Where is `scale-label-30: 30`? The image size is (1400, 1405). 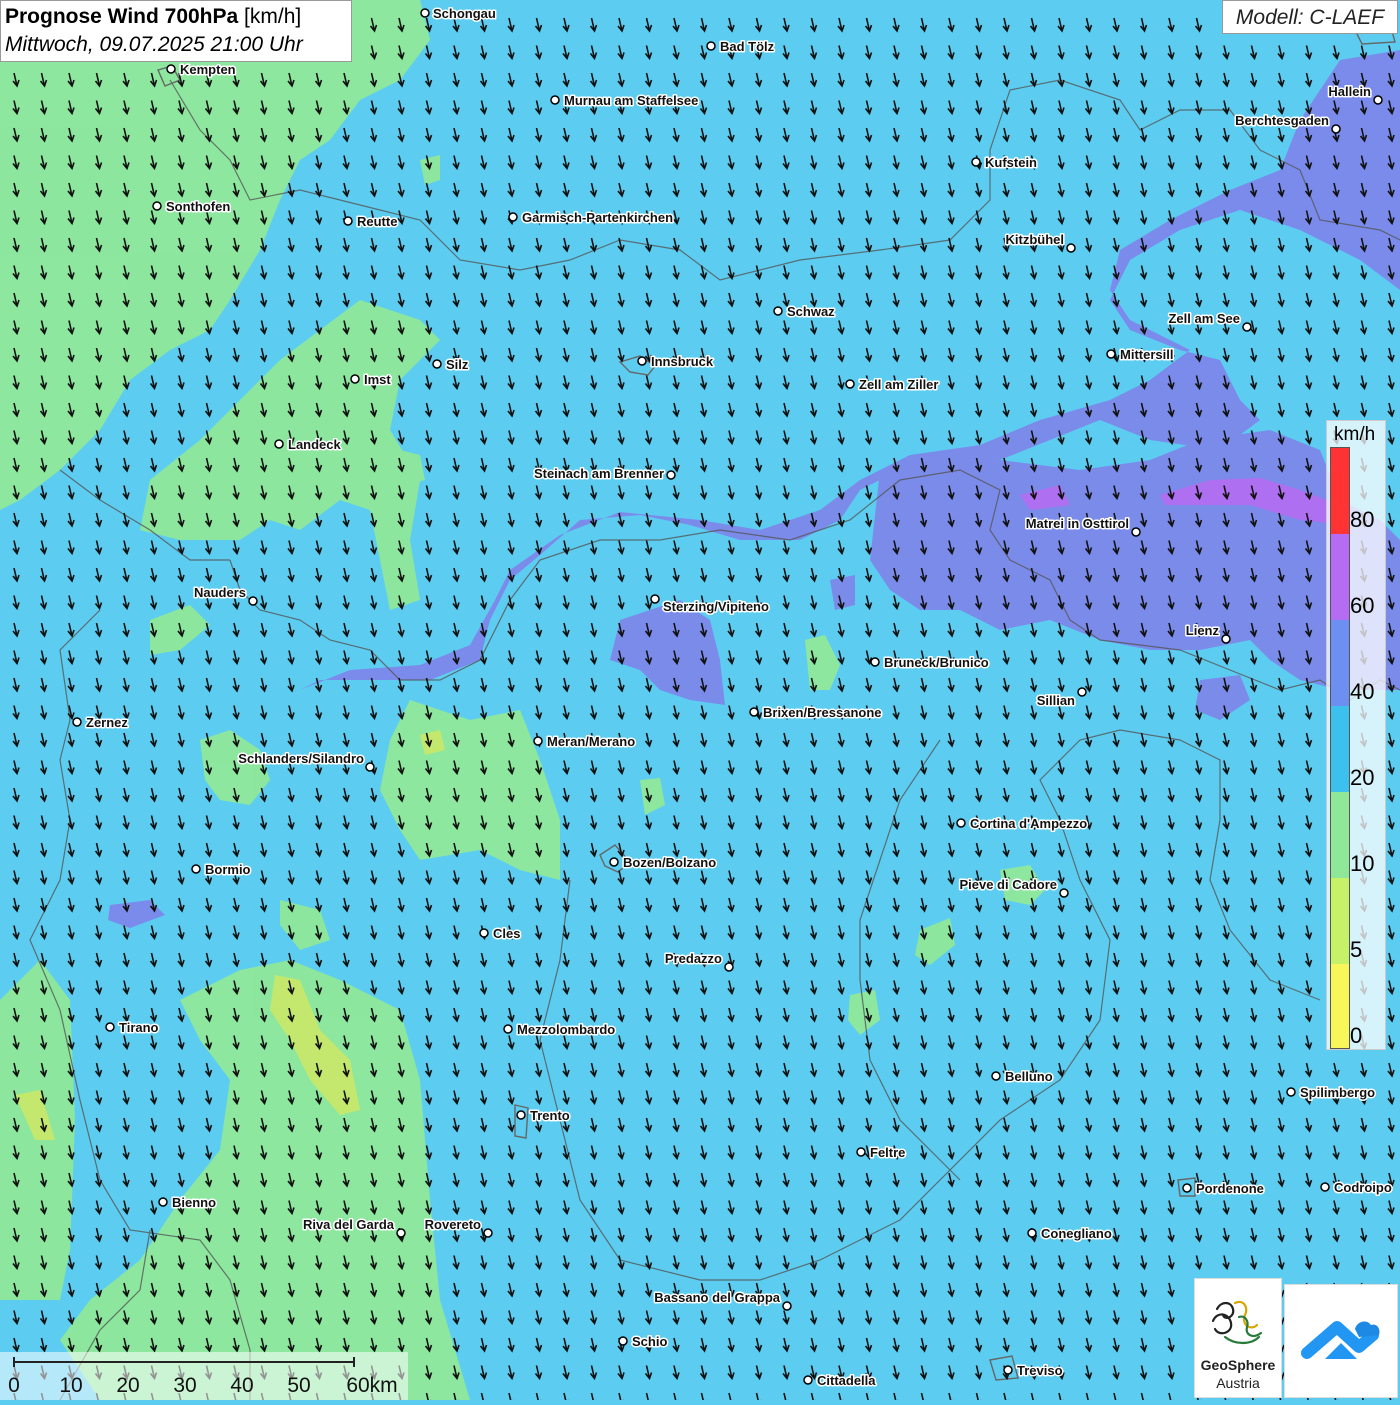
scale-label-30: 30 is located at coordinates (184, 1385).